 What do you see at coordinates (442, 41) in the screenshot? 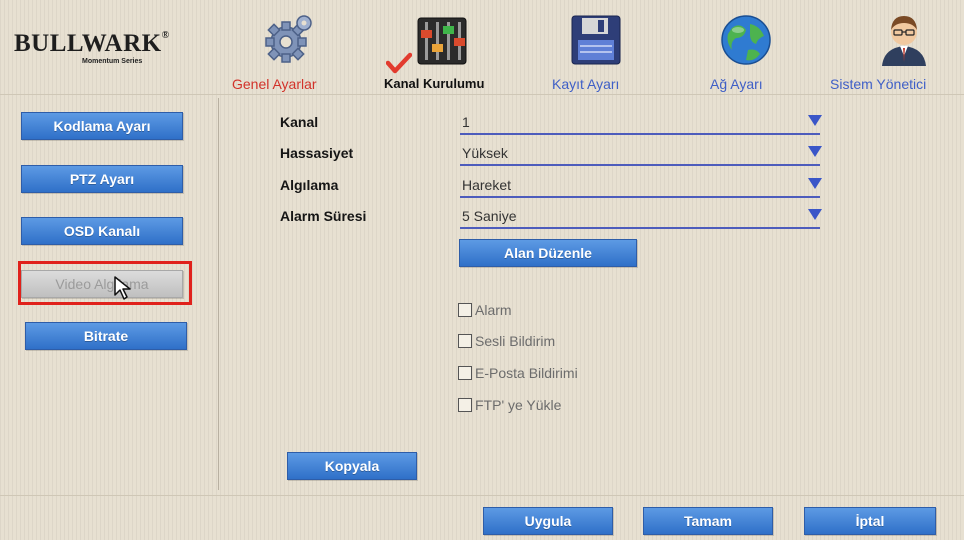
I see `sliders-icon` at bounding box center [442, 41].